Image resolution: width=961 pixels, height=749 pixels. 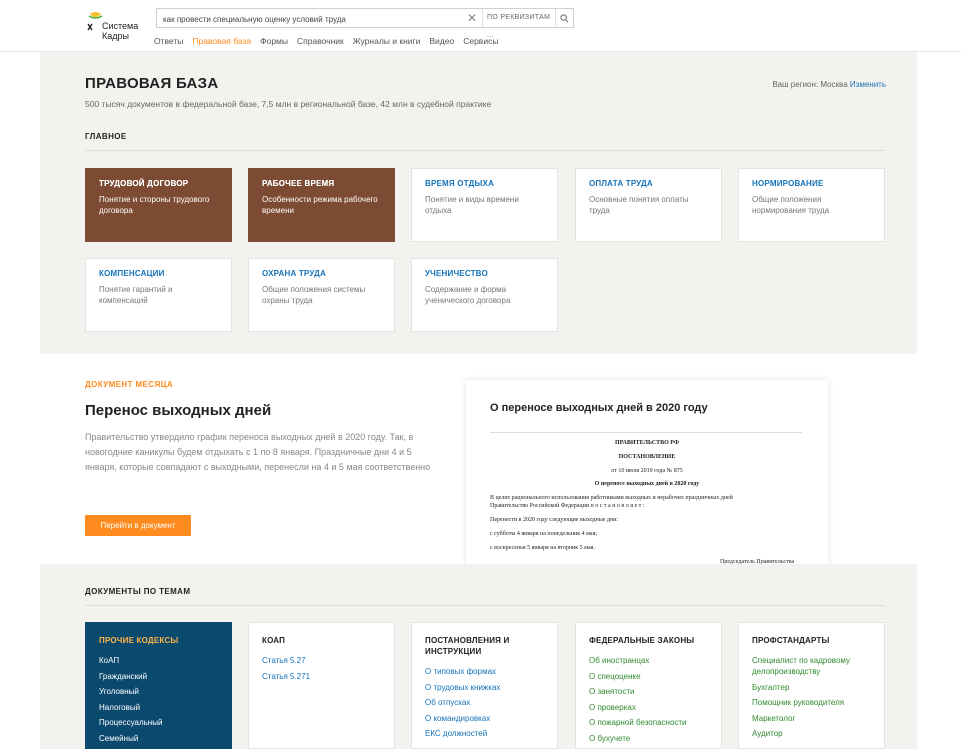 What do you see at coordinates (119, 707) in the screenshot?
I see `topic-link: Налоговый` at bounding box center [119, 707].